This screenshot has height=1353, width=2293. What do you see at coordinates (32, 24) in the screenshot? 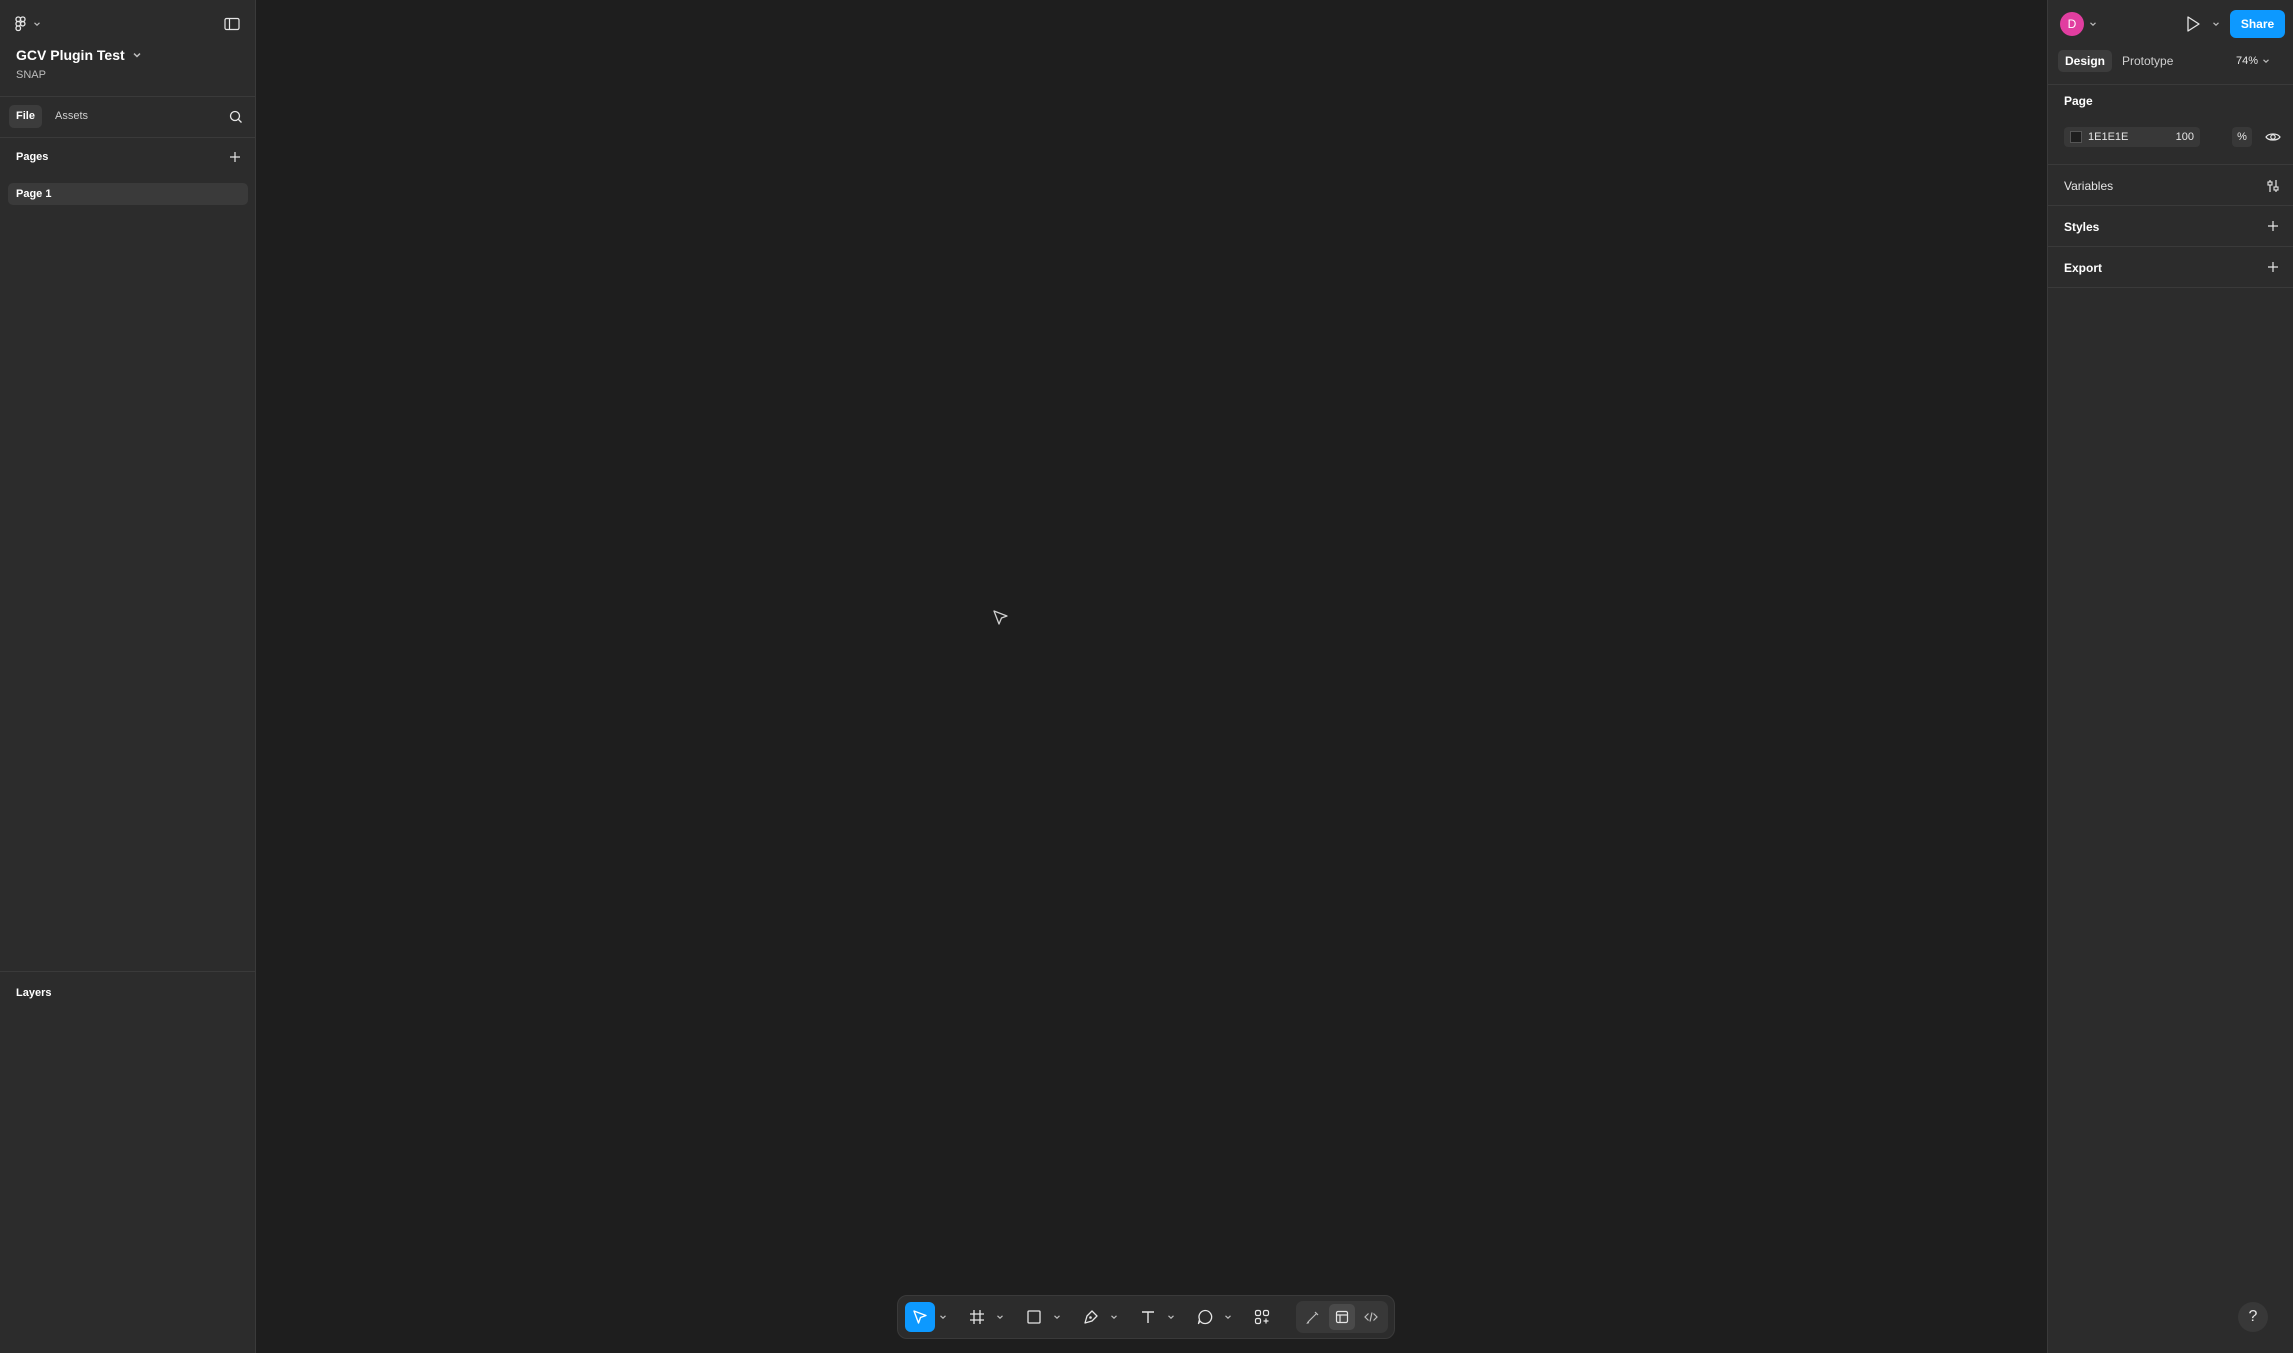
I see `main-menu-button` at bounding box center [32, 24].